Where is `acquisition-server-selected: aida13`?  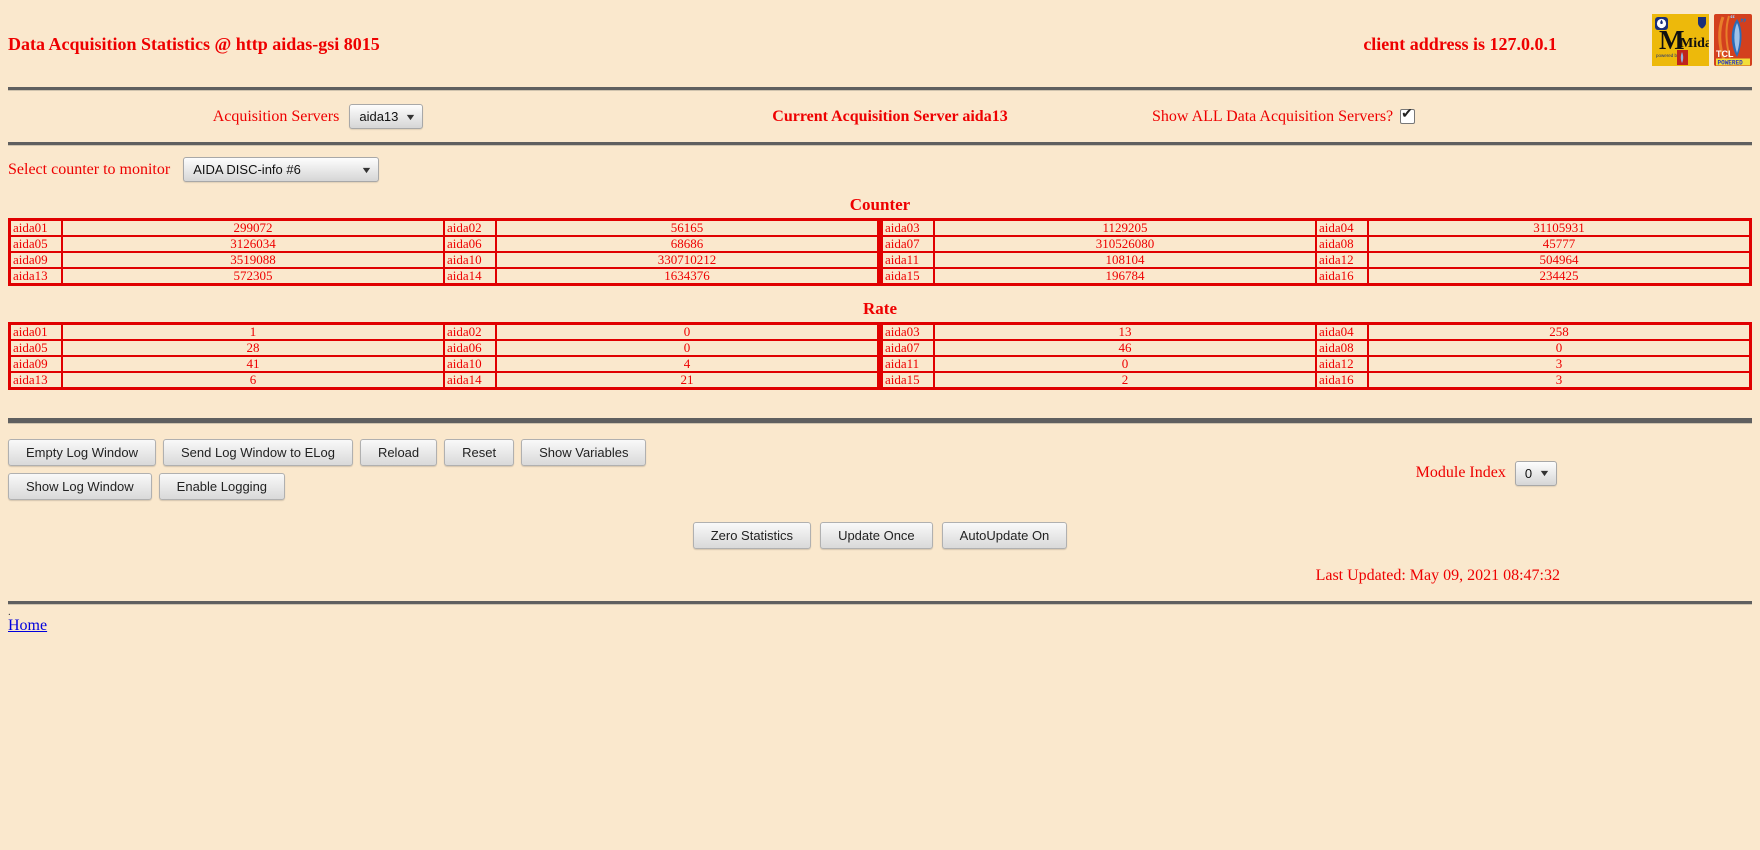 acquisition-server-selected: aida13 is located at coordinates (379, 116).